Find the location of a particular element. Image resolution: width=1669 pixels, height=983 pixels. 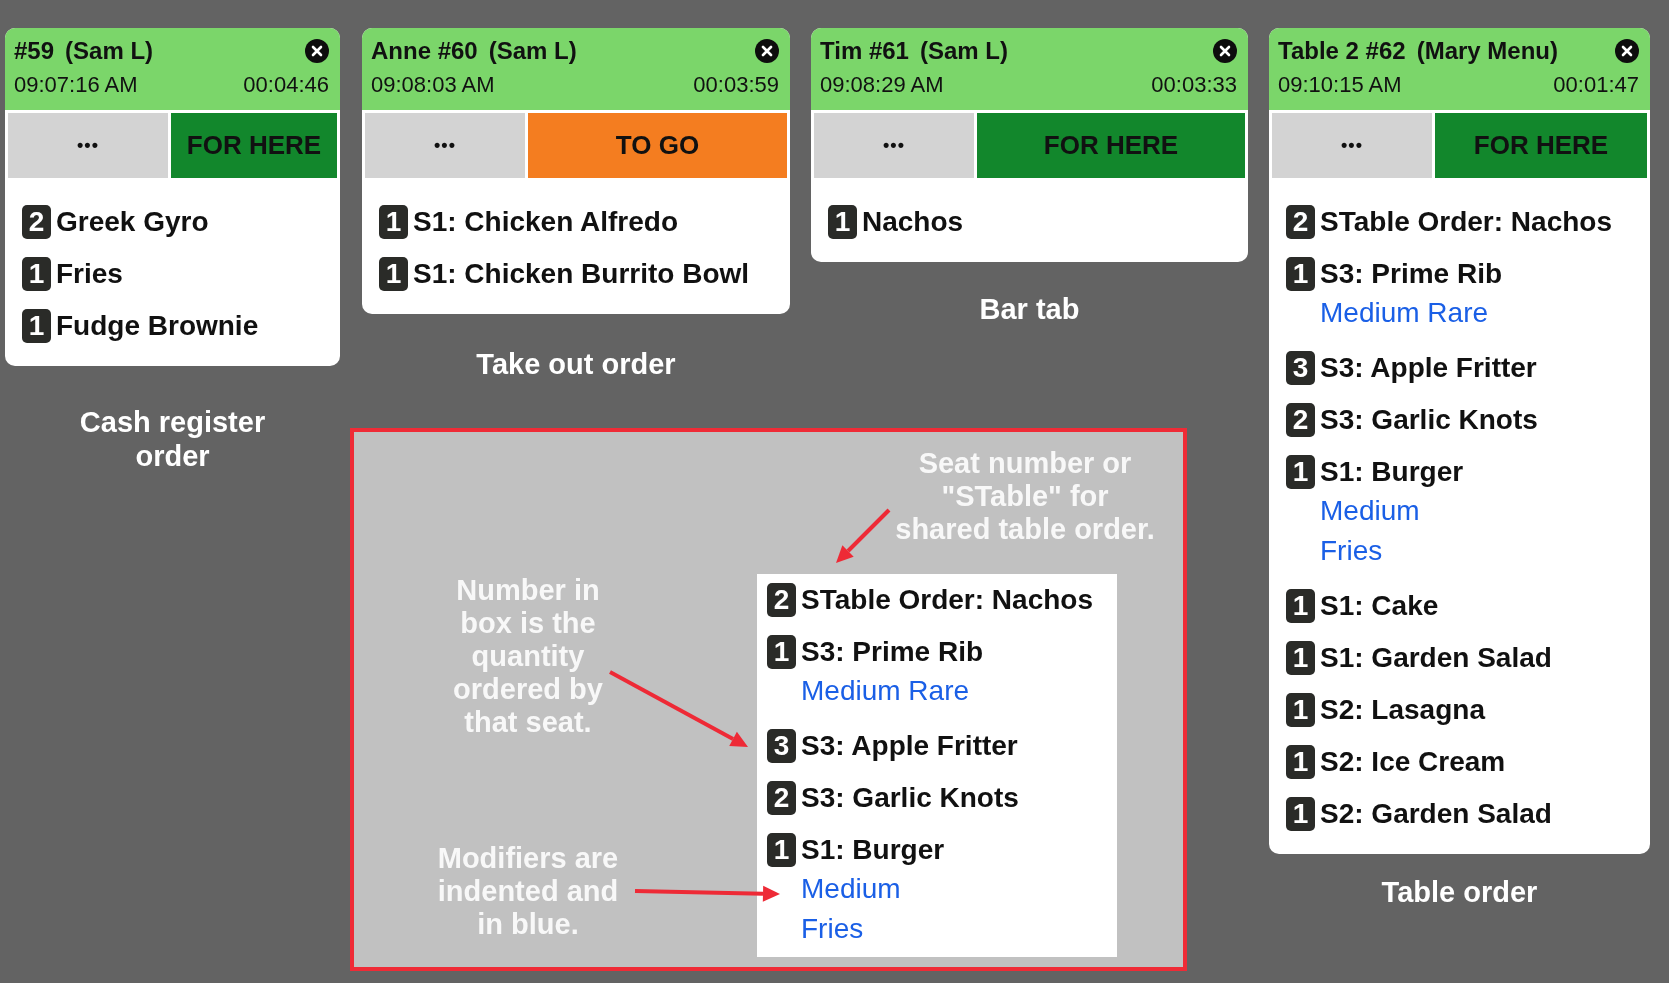

order-caption: Cash register order is located at coordinates (172, 439).